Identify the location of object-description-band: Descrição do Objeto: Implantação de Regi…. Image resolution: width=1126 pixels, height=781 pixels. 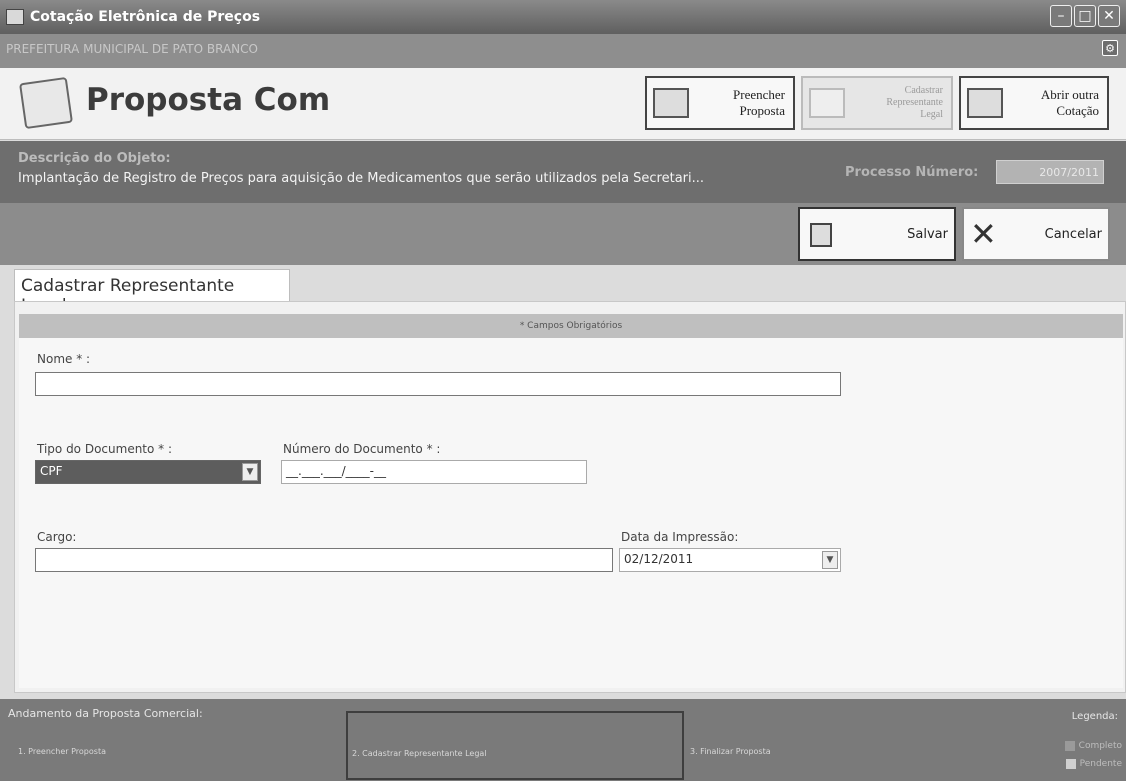
(563, 172).